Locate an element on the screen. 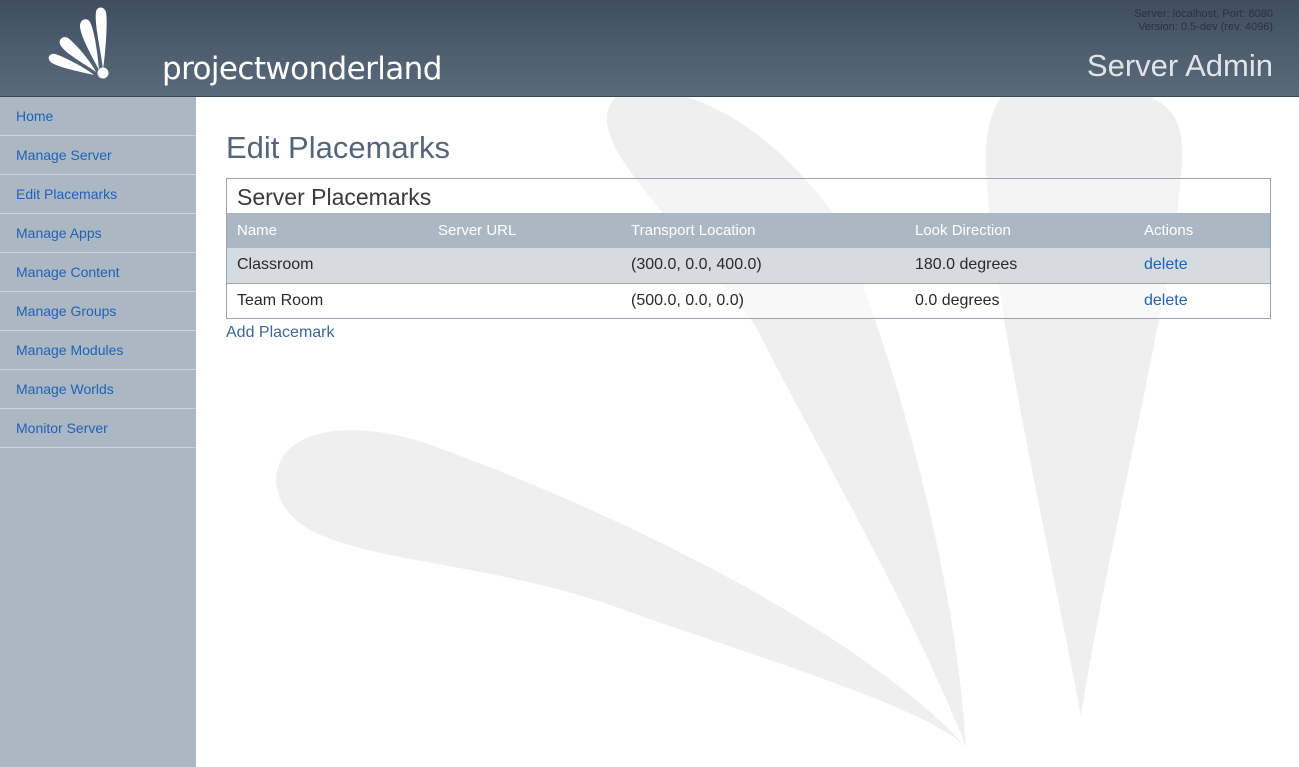  add-placemark-link: Add Placemark is located at coordinates (280, 333).